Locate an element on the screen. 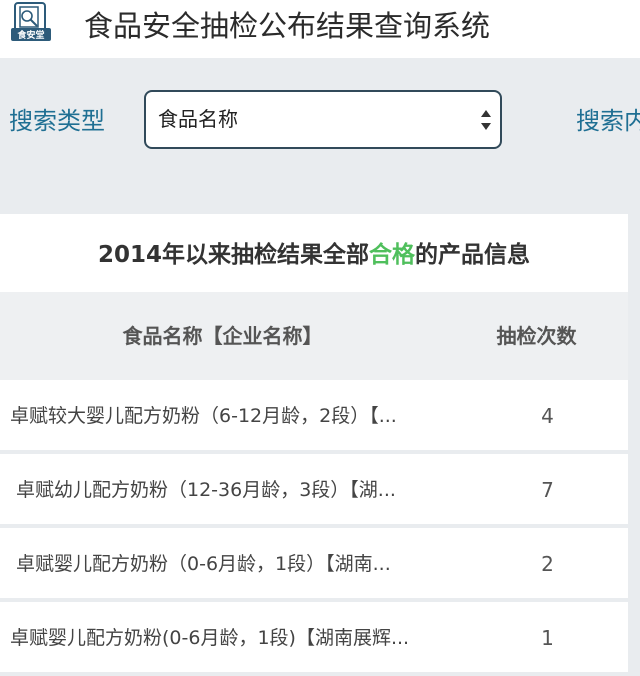 This screenshot has height=676, width=640. table-row: 卓赋幼儿配方奶粉（12-36月龄，3段）【湖... 7 is located at coordinates (314, 491).